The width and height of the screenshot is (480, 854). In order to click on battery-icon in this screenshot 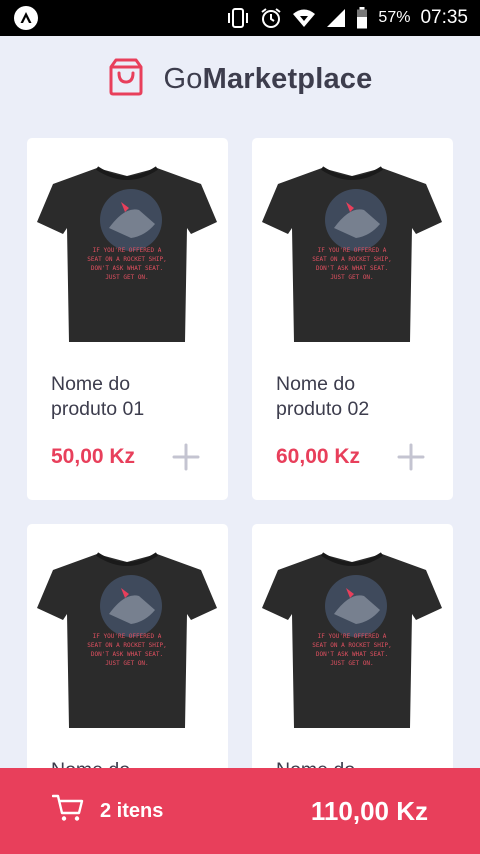, I will do `click(362, 18)`.